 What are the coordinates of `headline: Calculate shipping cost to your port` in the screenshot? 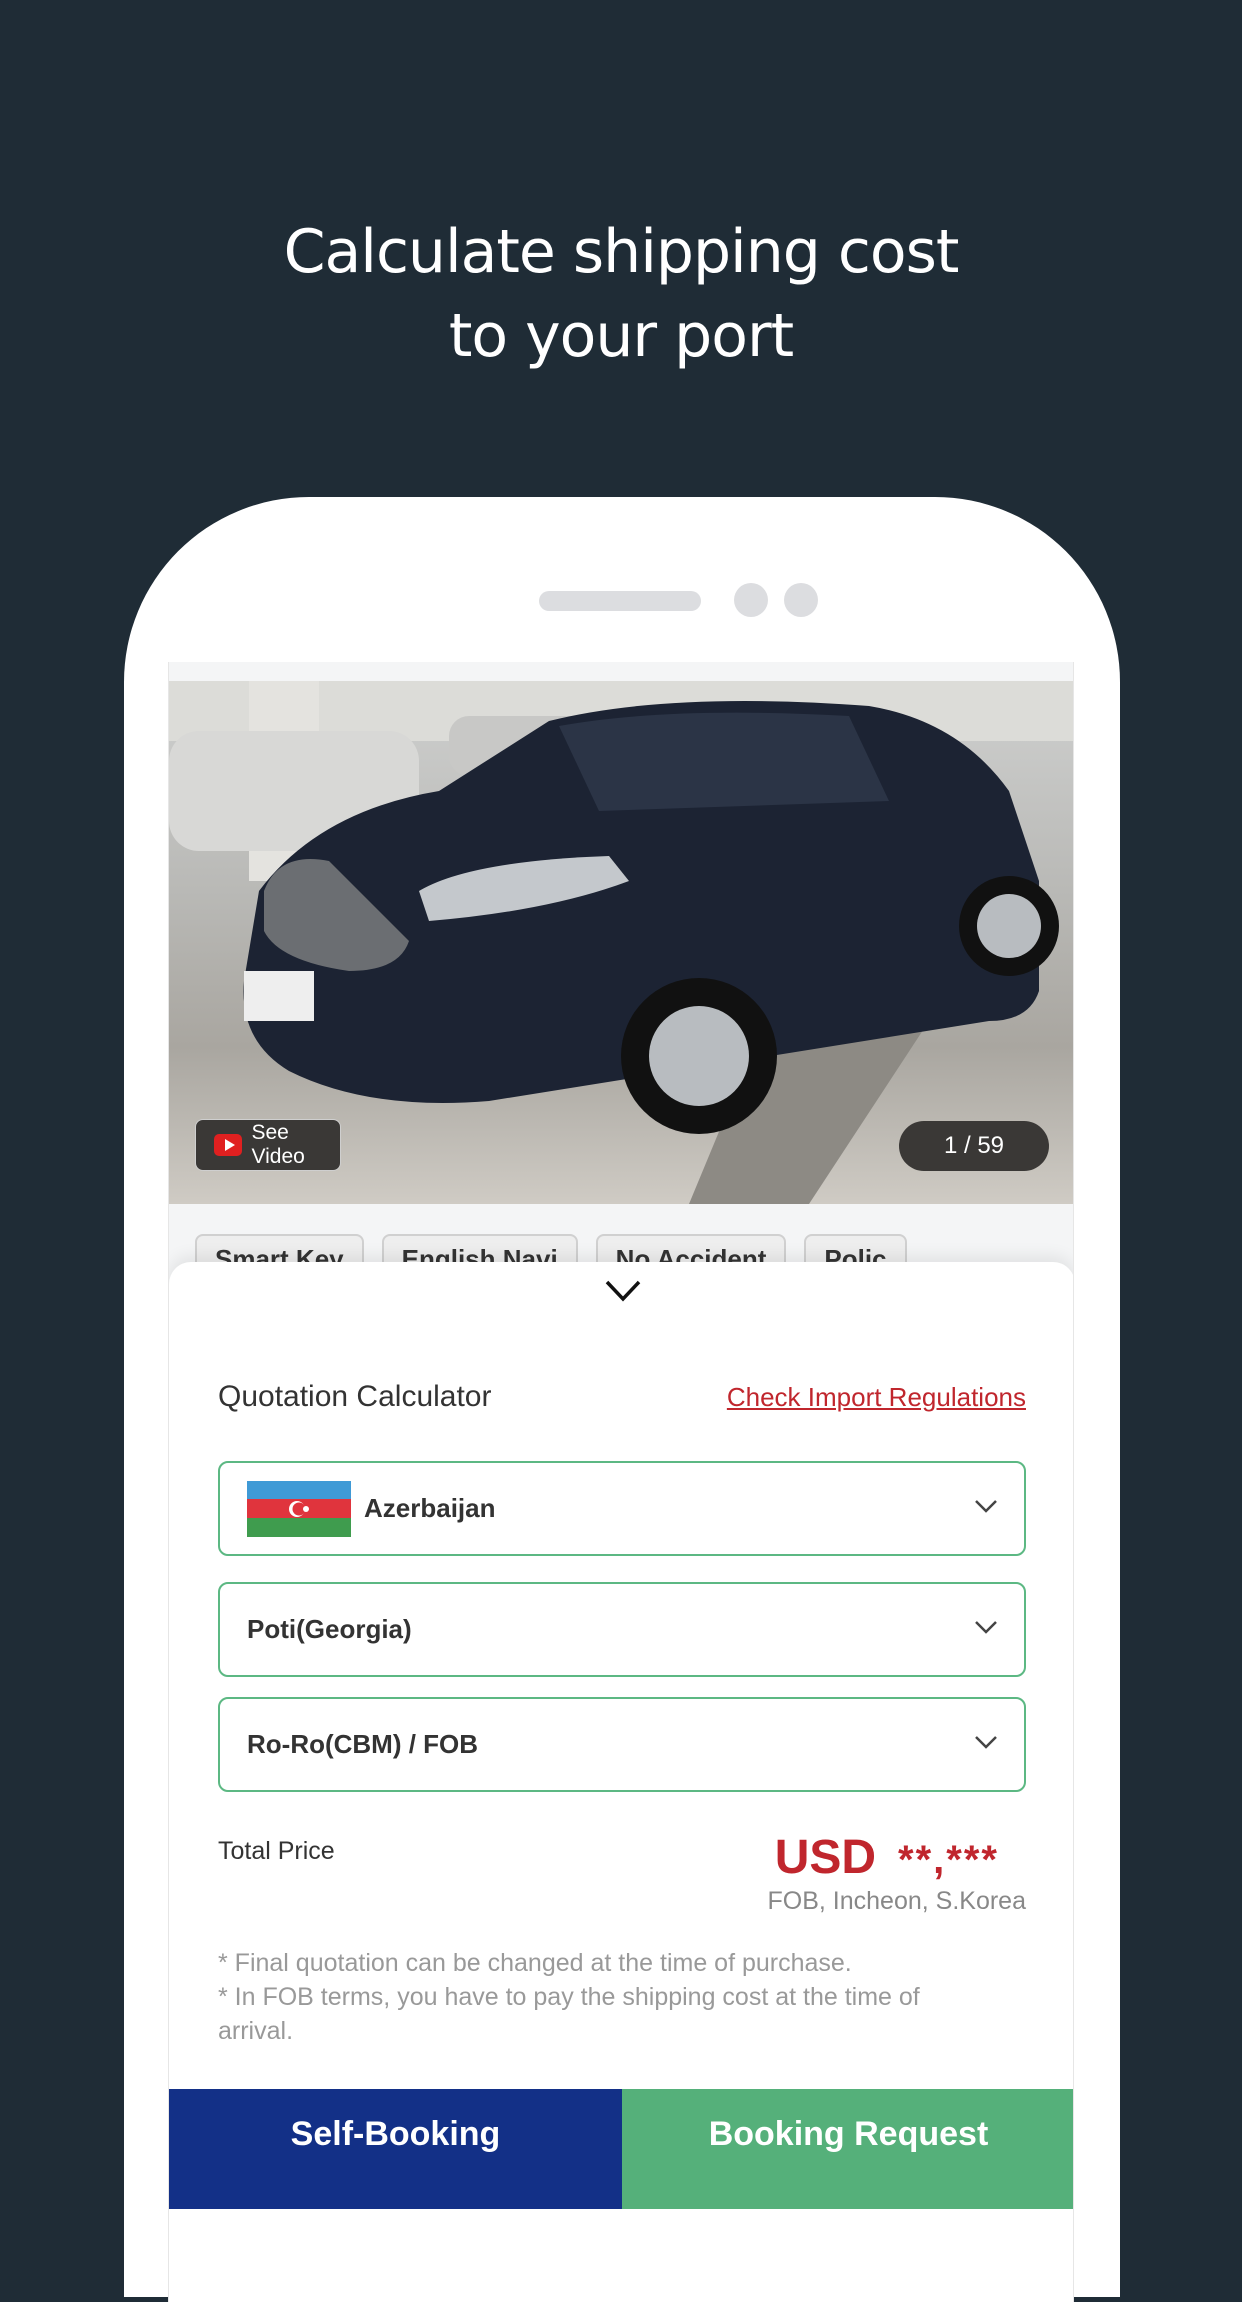 It's located at (621, 294).